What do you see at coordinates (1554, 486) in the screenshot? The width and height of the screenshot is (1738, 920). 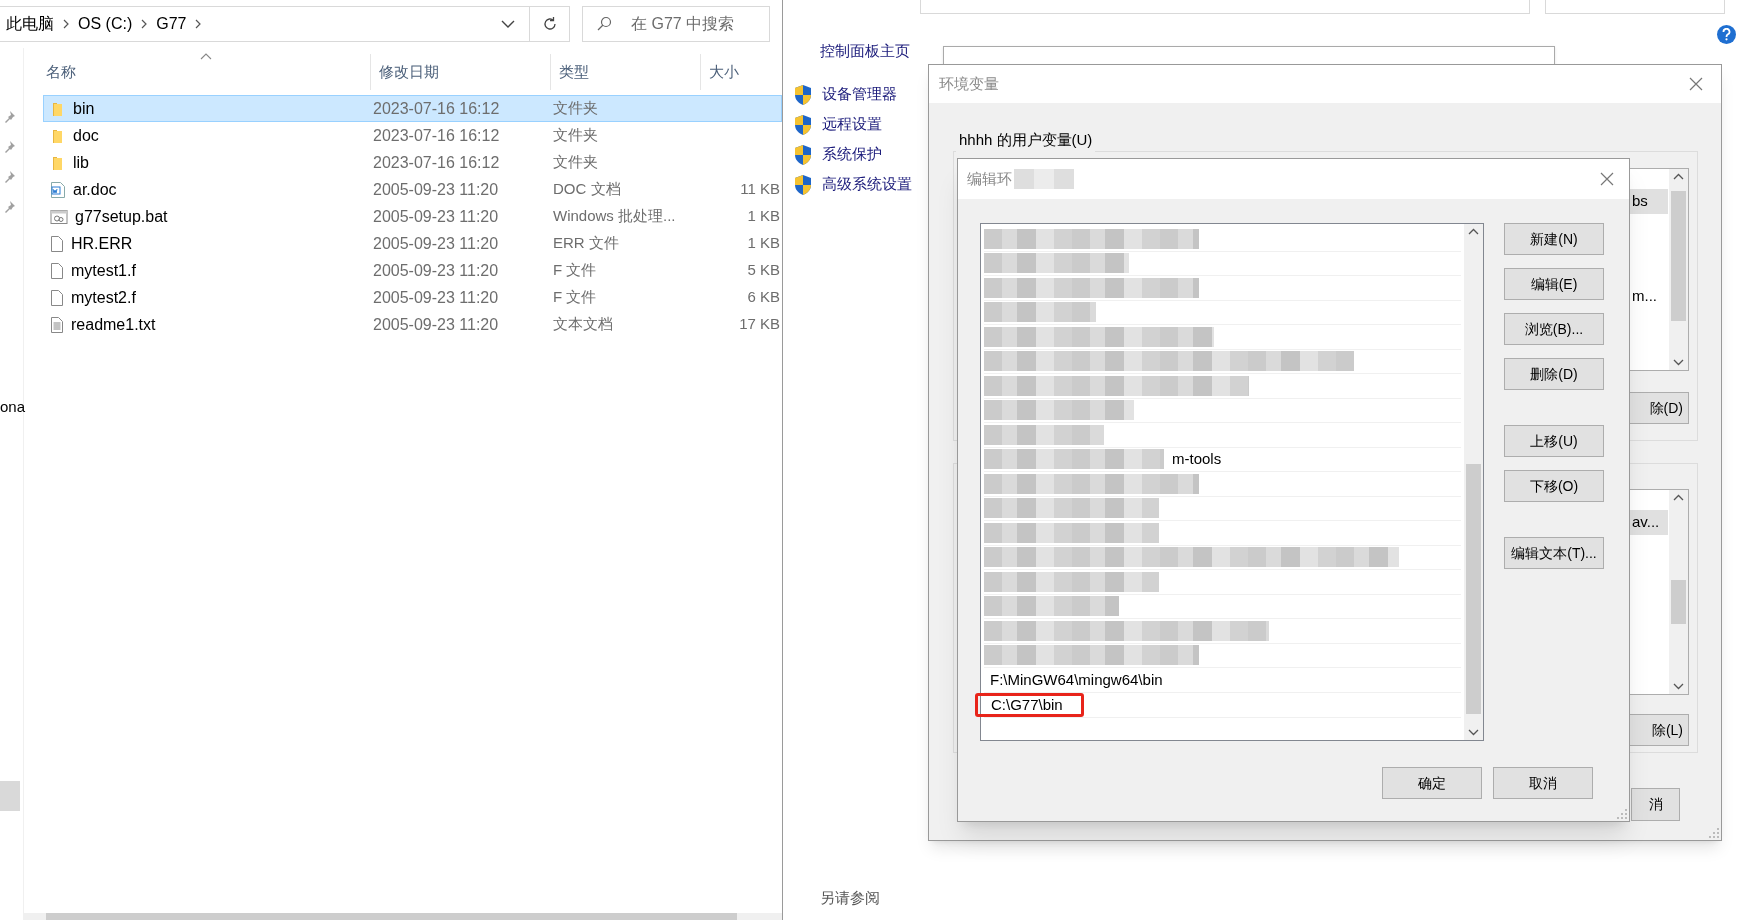 I see `dialog-button: 下移(O)` at bounding box center [1554, 486].